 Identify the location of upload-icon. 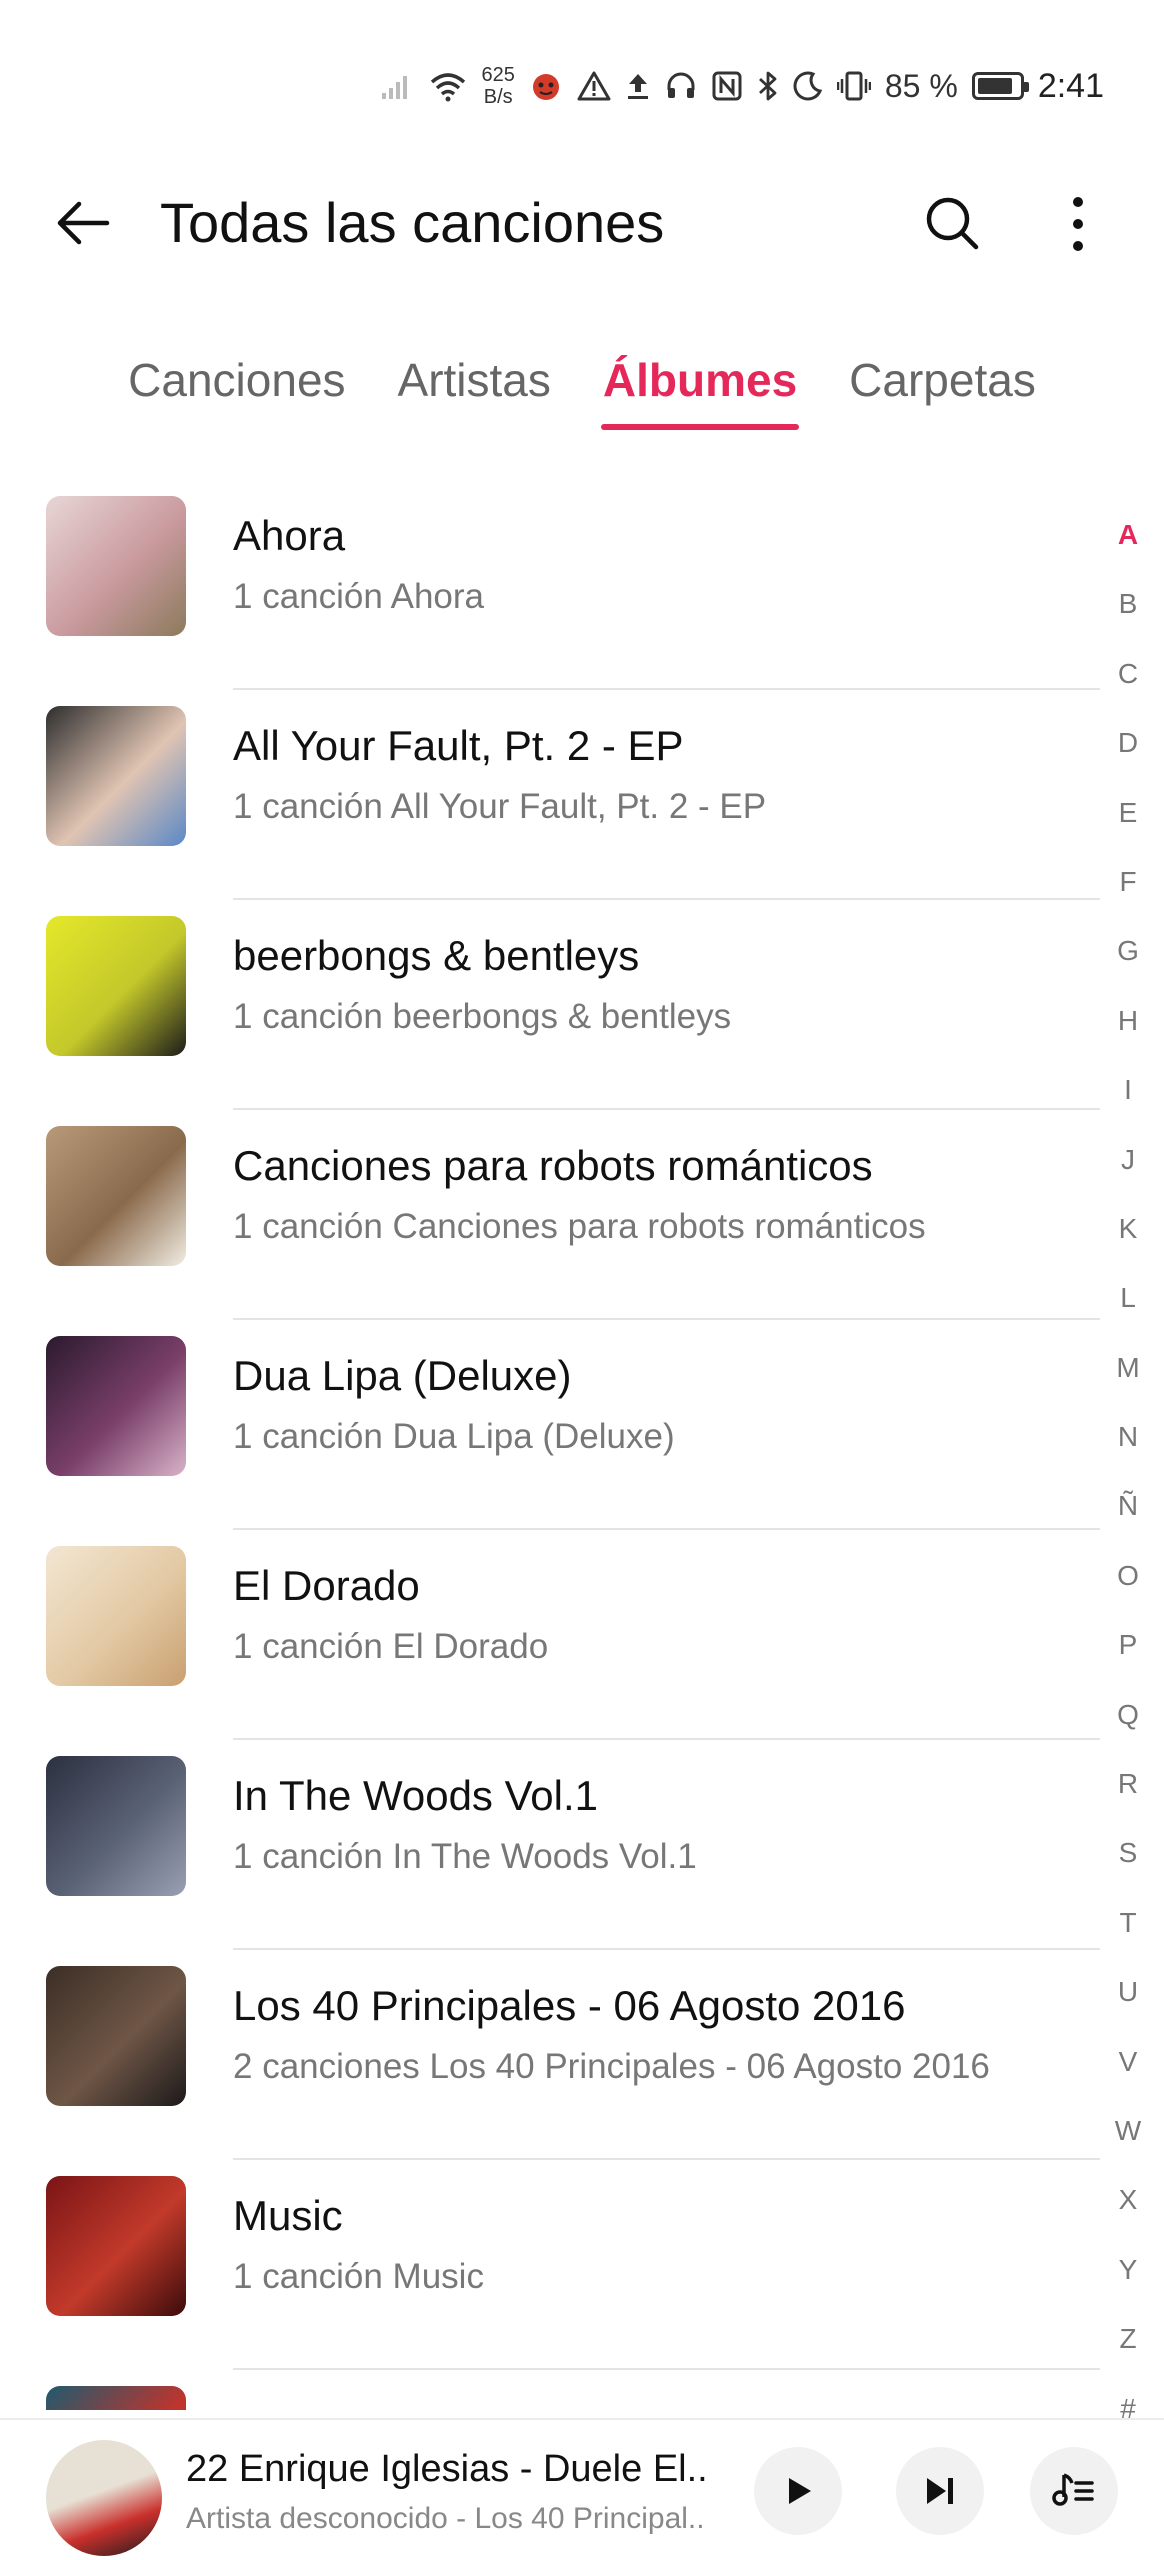
(638, 86).